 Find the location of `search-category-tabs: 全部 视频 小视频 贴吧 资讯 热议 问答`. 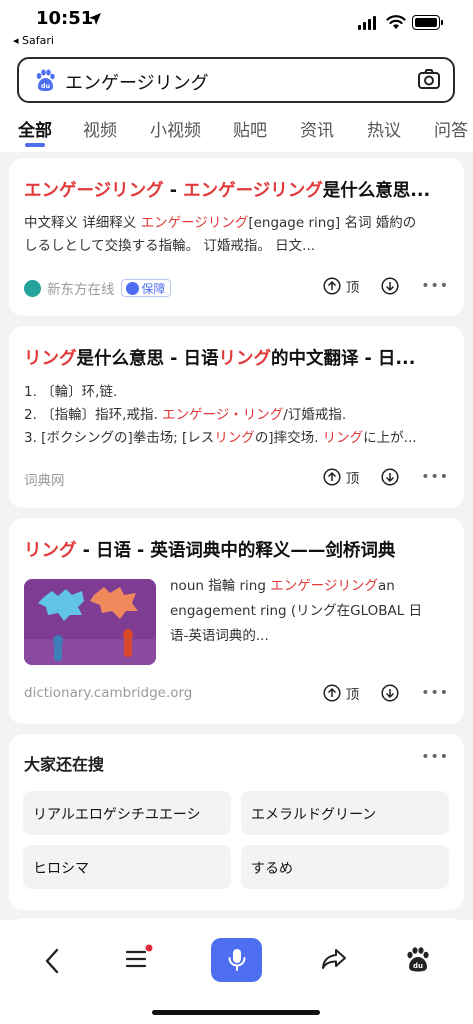

search-category-tabs: 全部 视频 小视频 贴吧 资讯 热议 问答 is located at coordinates (236, 133).